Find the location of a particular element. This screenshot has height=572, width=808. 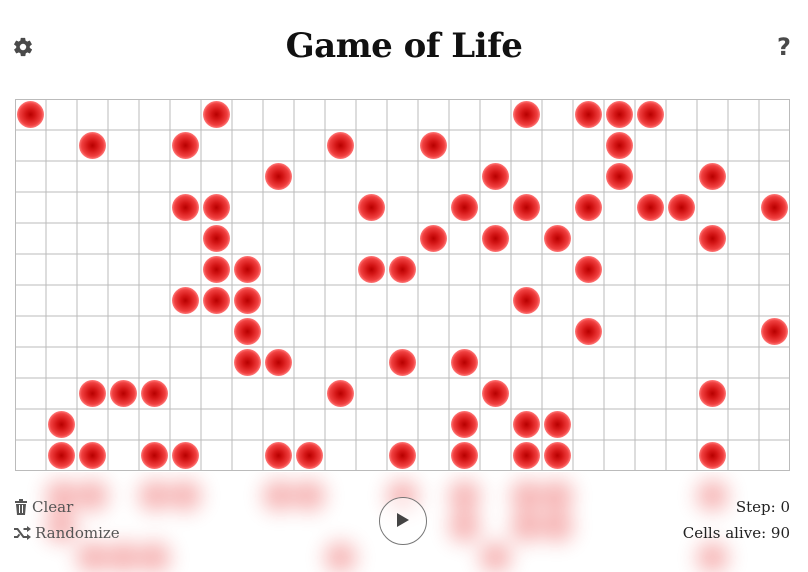

shuffle-icon is located at coordinates (22, 533).